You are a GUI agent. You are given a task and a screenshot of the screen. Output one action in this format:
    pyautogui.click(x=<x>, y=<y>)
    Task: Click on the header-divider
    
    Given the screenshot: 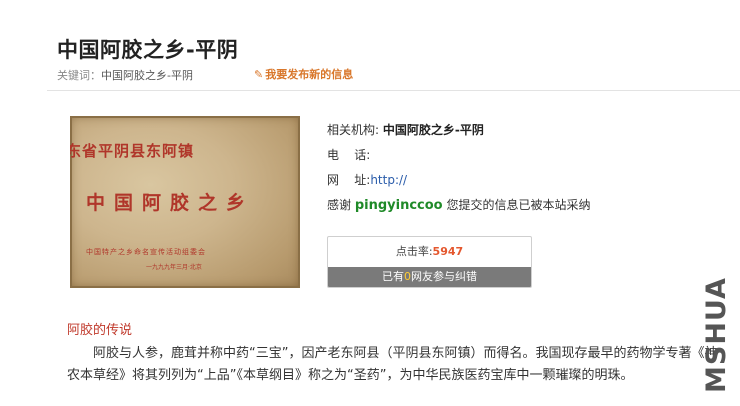 What is the action you would take?
    pyautogui.click(x=393, y=90)
    